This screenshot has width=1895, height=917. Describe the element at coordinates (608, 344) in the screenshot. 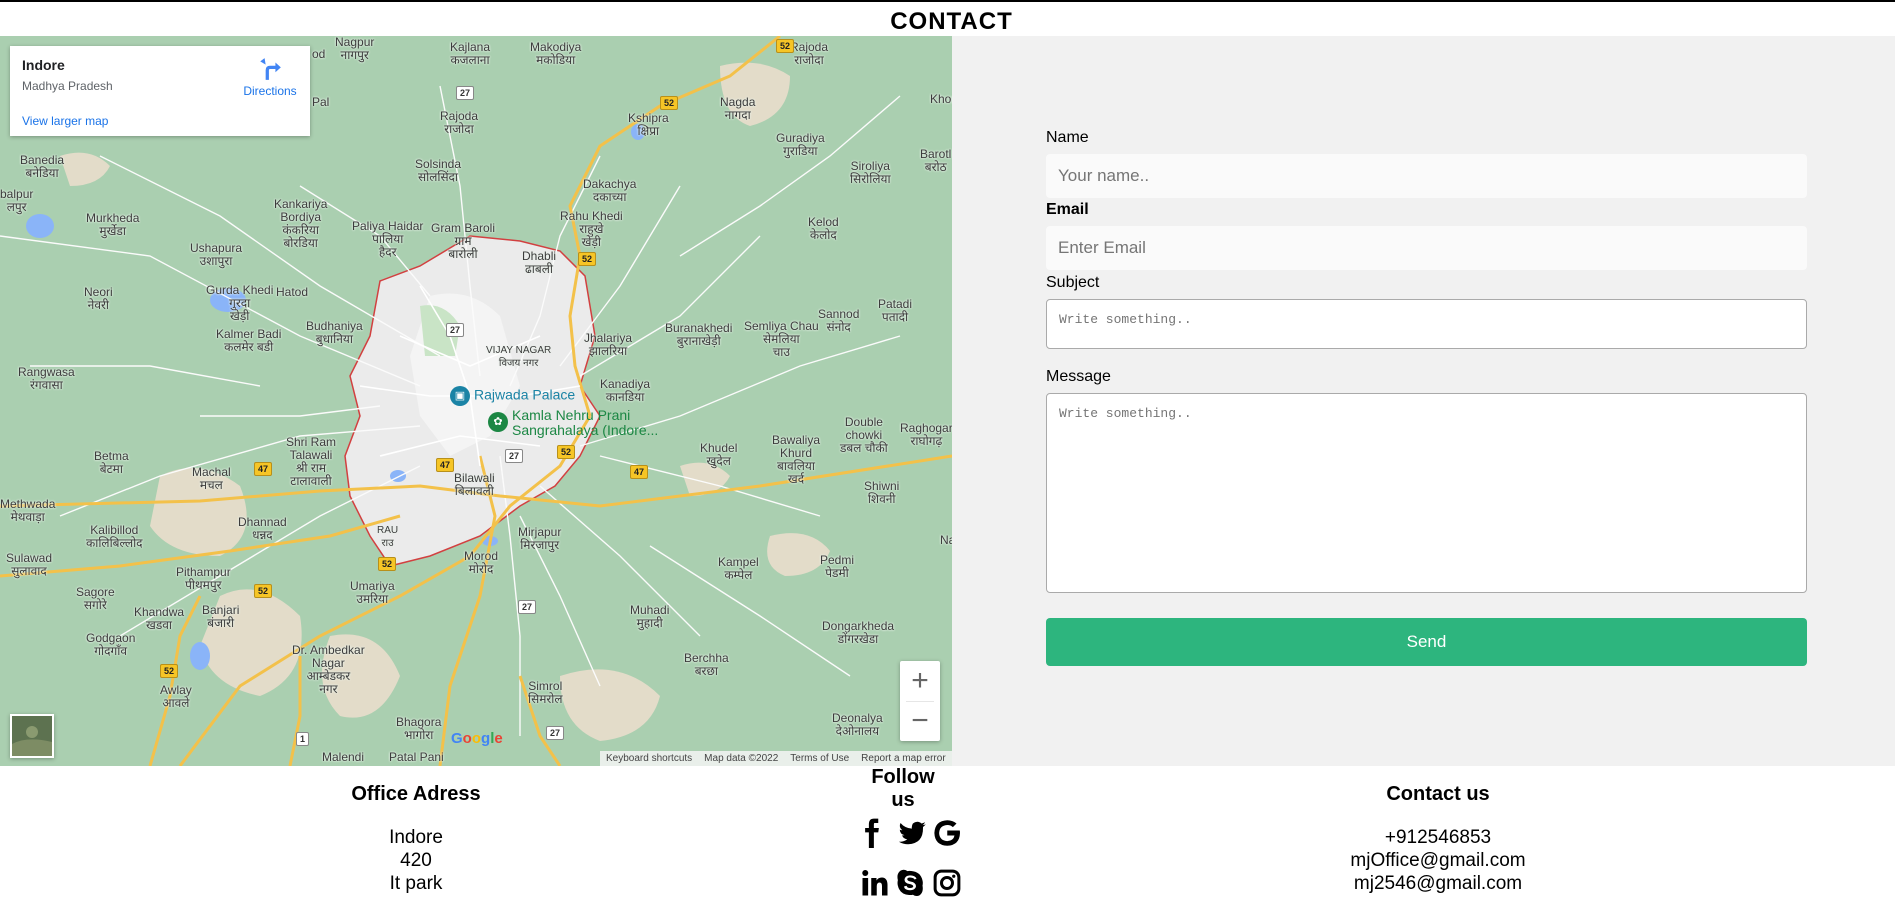

I see `map-label: Jhalariya झालरिया` at that location.